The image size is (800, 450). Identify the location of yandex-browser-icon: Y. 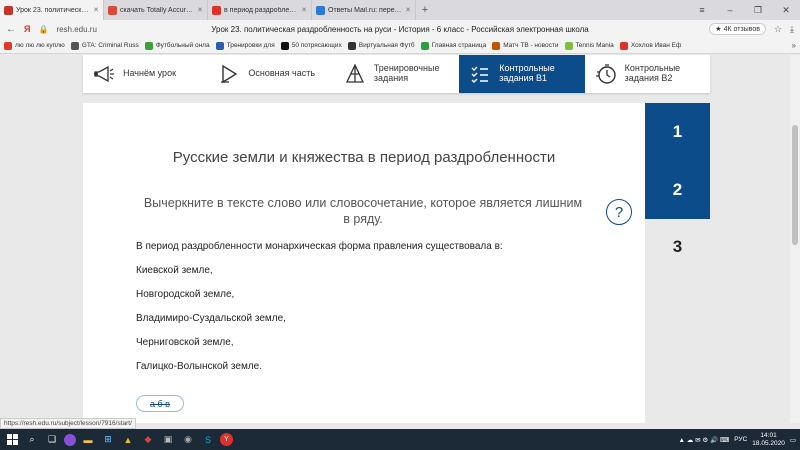
(226, 439).